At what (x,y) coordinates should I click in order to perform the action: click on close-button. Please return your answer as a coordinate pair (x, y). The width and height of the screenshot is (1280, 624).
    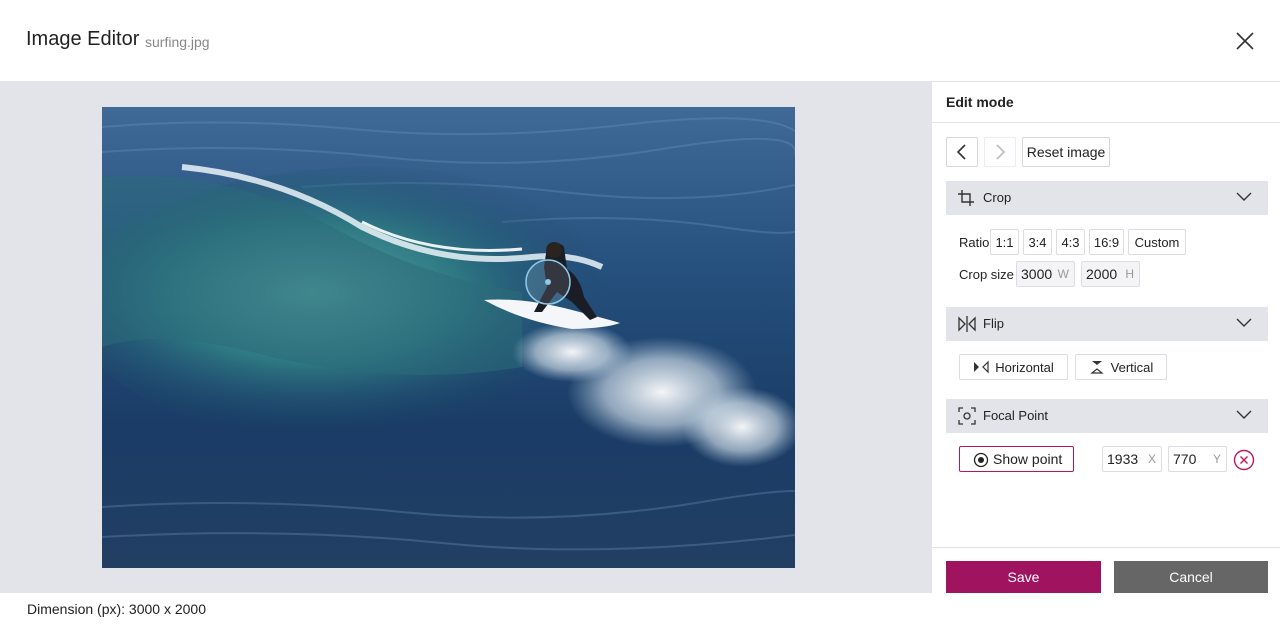
    Looking at the image, I should click on (1245, 41).